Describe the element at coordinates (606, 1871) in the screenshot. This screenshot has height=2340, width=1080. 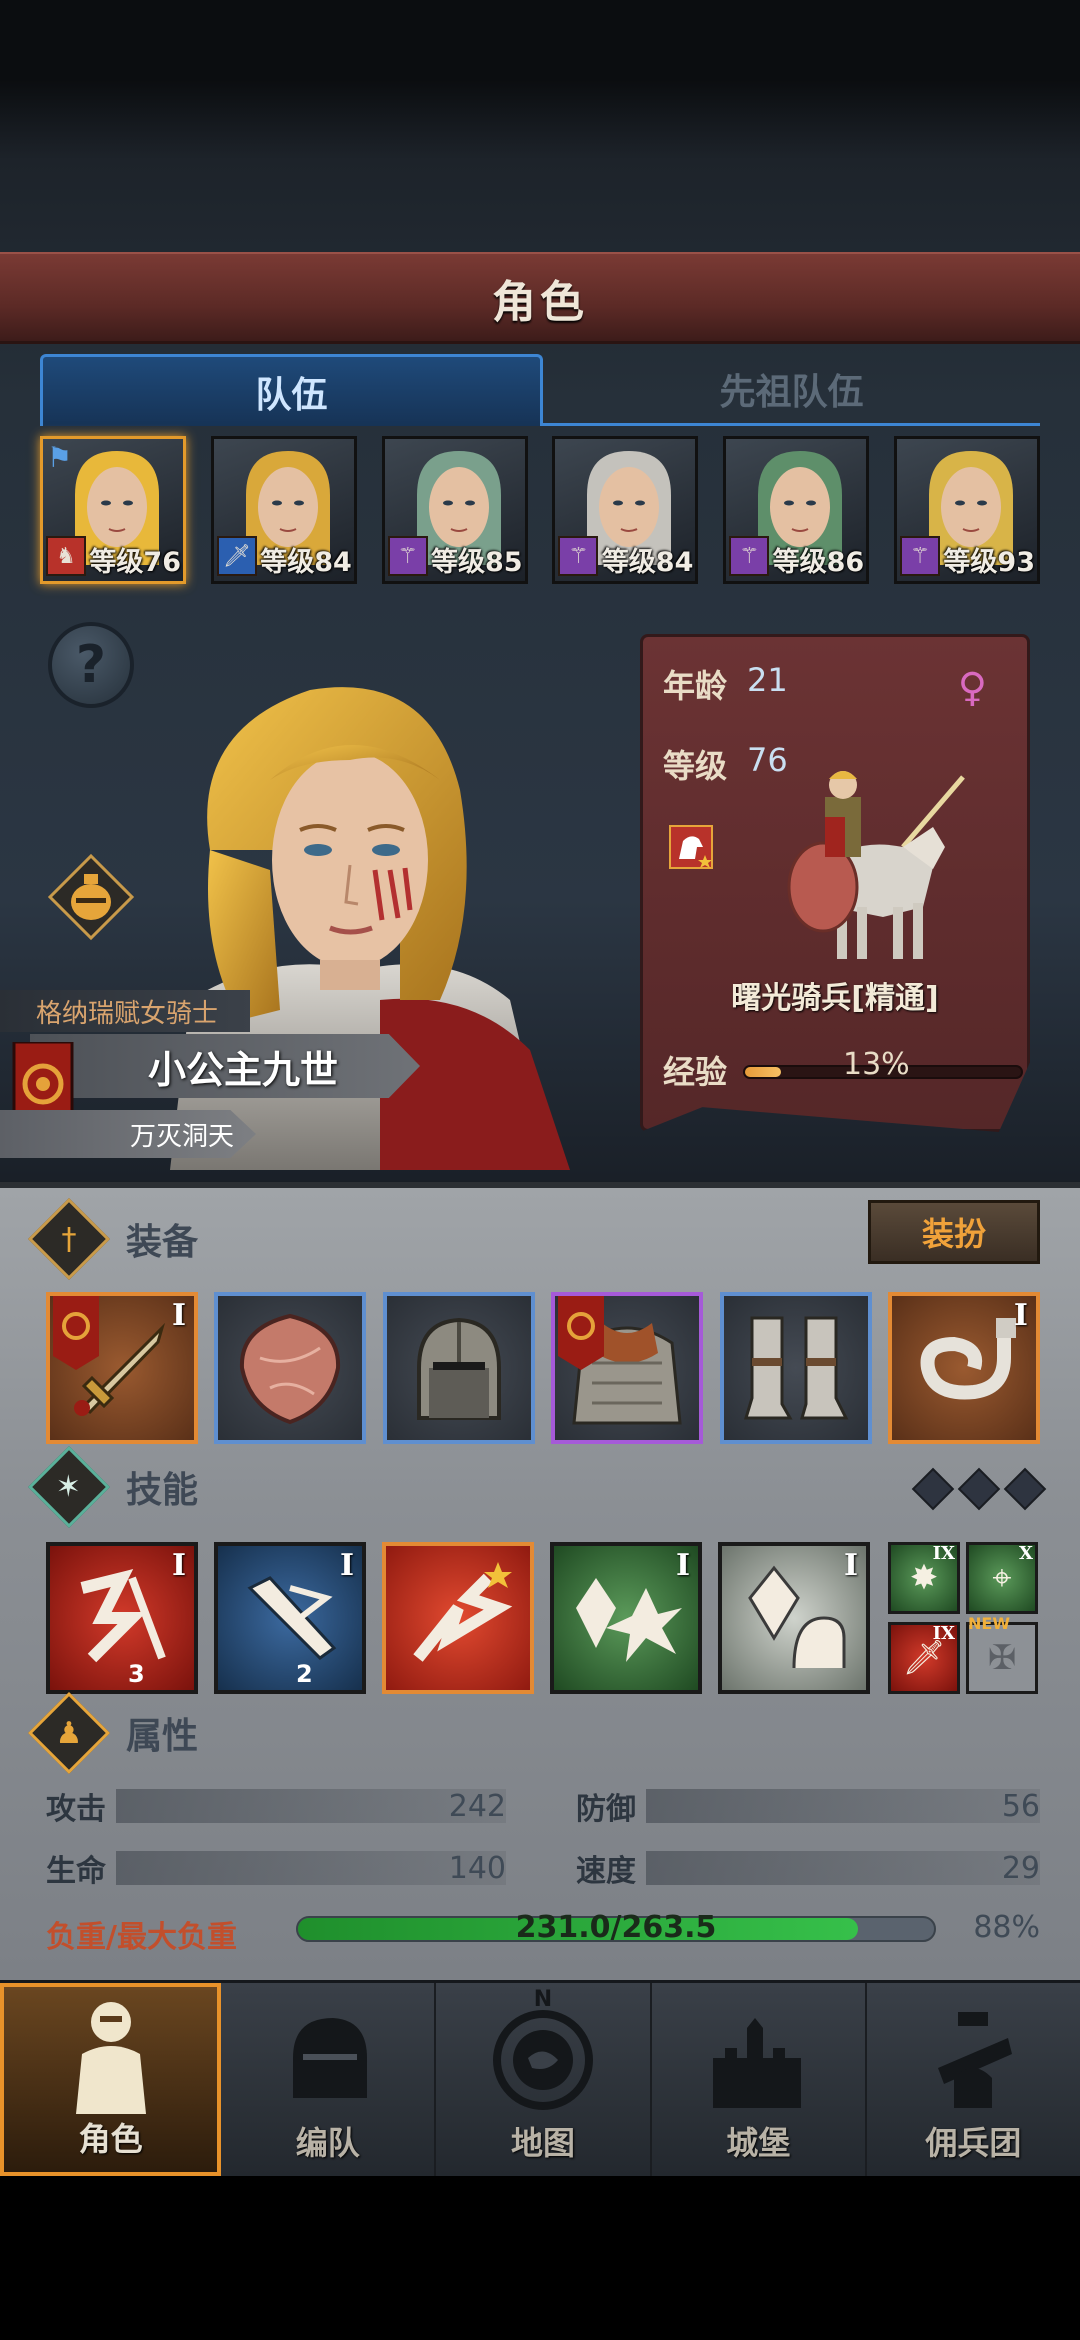
I see `stat-speed-label: 速度` at that location.